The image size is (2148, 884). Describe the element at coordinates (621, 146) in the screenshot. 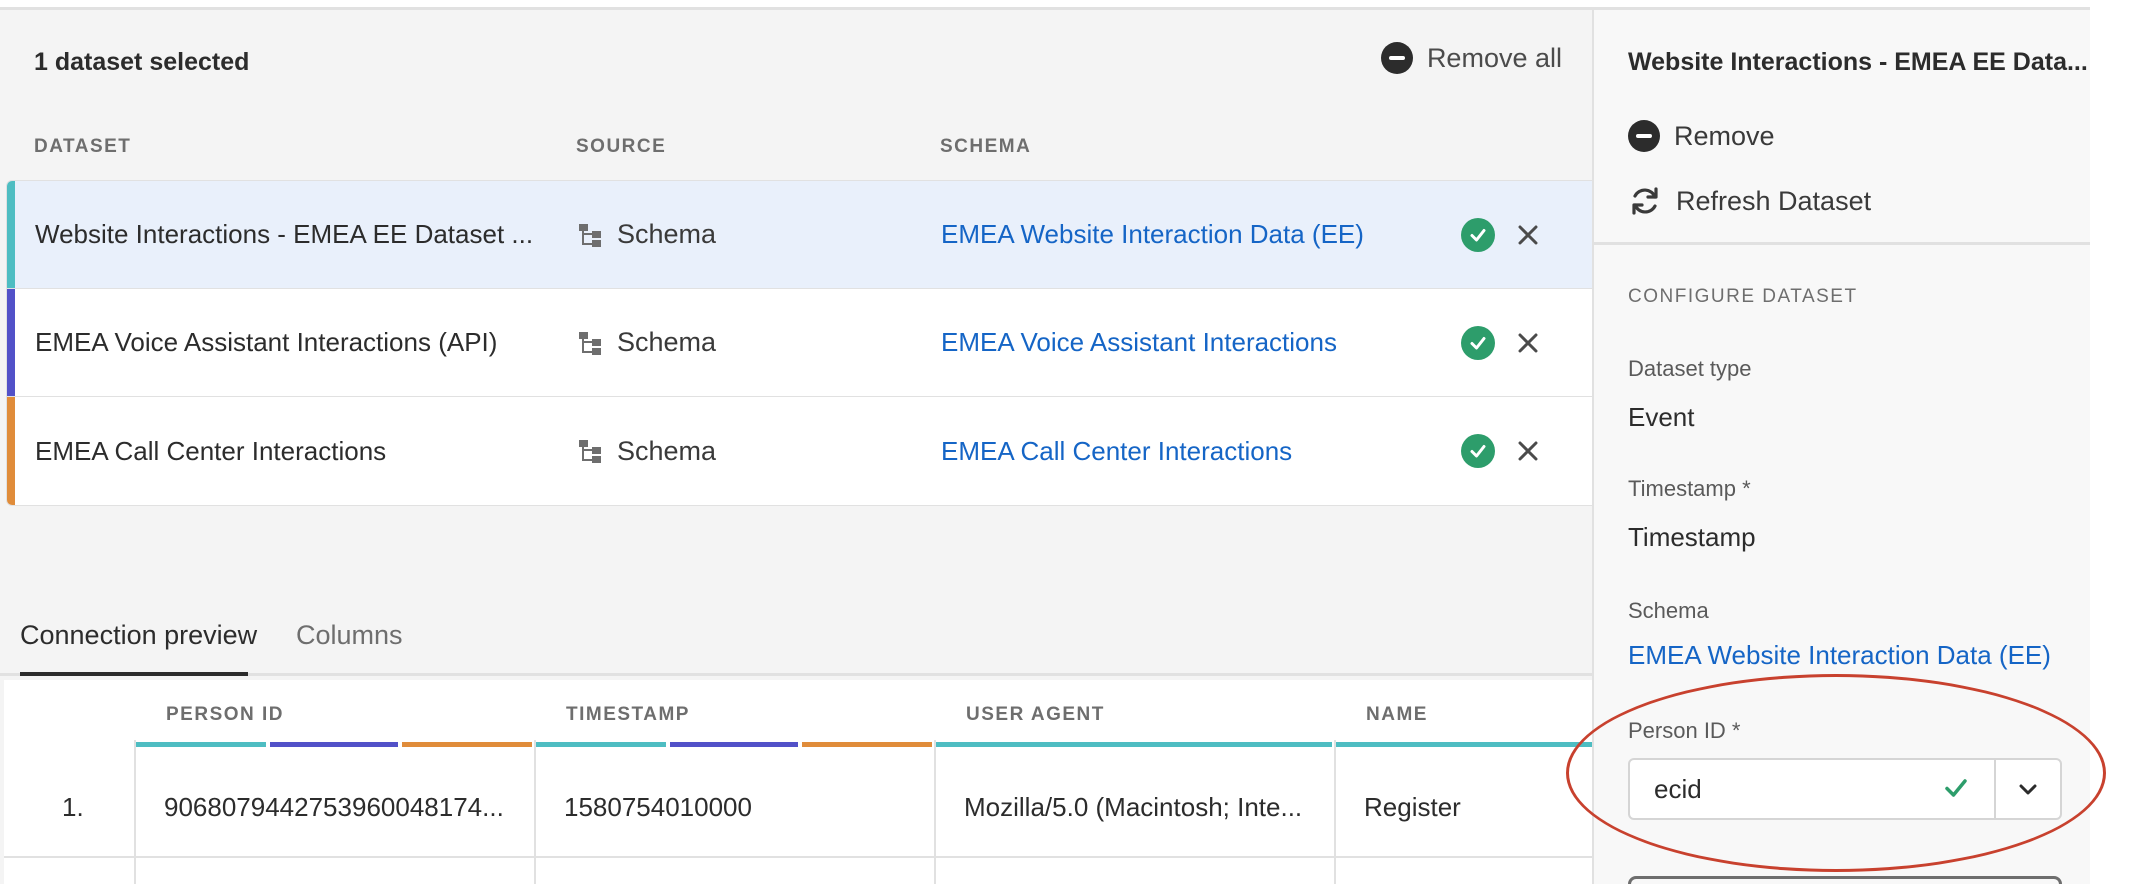

I see `column-header-source: SOURCE` at that location.